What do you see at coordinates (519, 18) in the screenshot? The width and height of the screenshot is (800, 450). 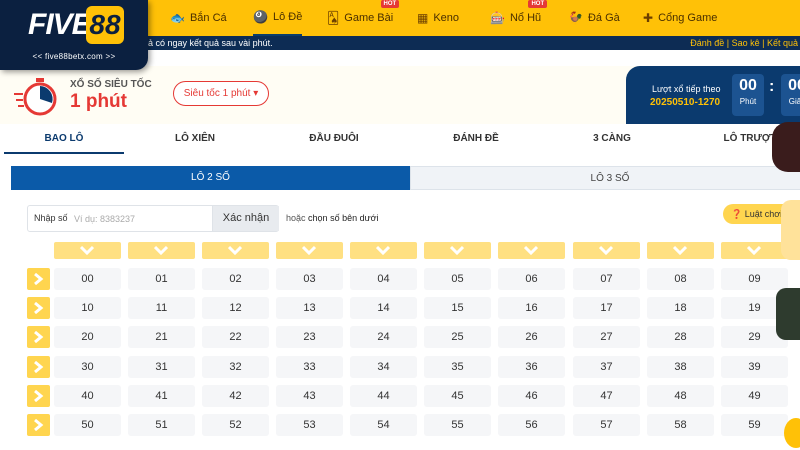 I see `nav-item-4: 🎰 Nổ Hũ HOT` at bounding box center [519, 18].